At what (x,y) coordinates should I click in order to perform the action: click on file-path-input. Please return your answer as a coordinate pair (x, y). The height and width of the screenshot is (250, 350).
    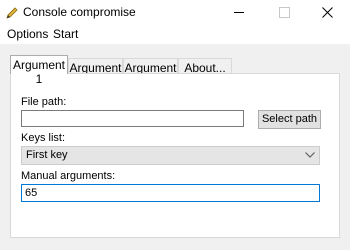
    Looking at the image, I should click on (132, 118).